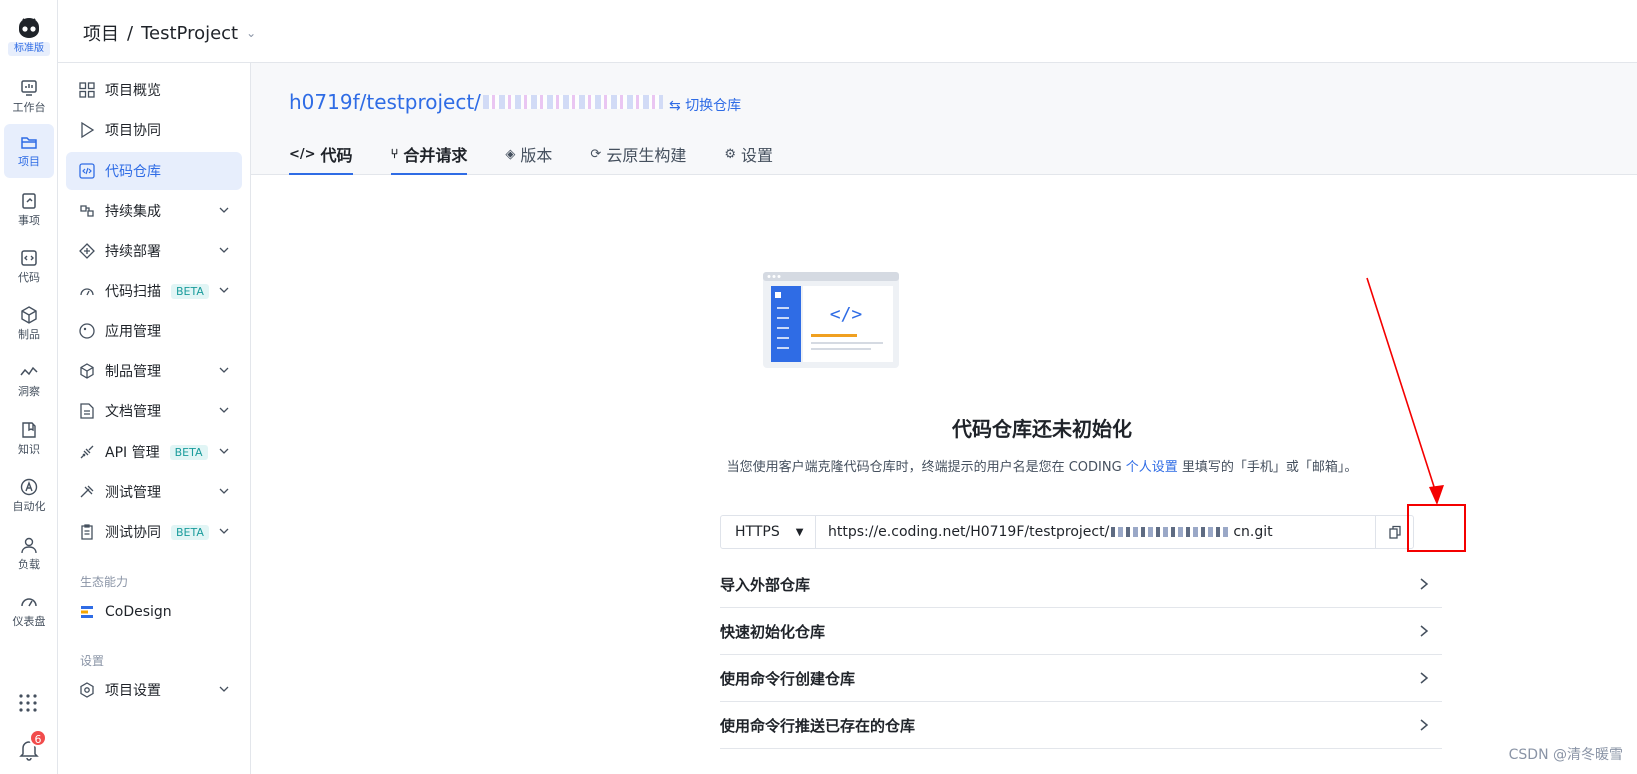 The image size is (1637, 774). Describe the element at coordinates (321, 154) in the screenshot. I see `tab-code: </> 代码` at that location.